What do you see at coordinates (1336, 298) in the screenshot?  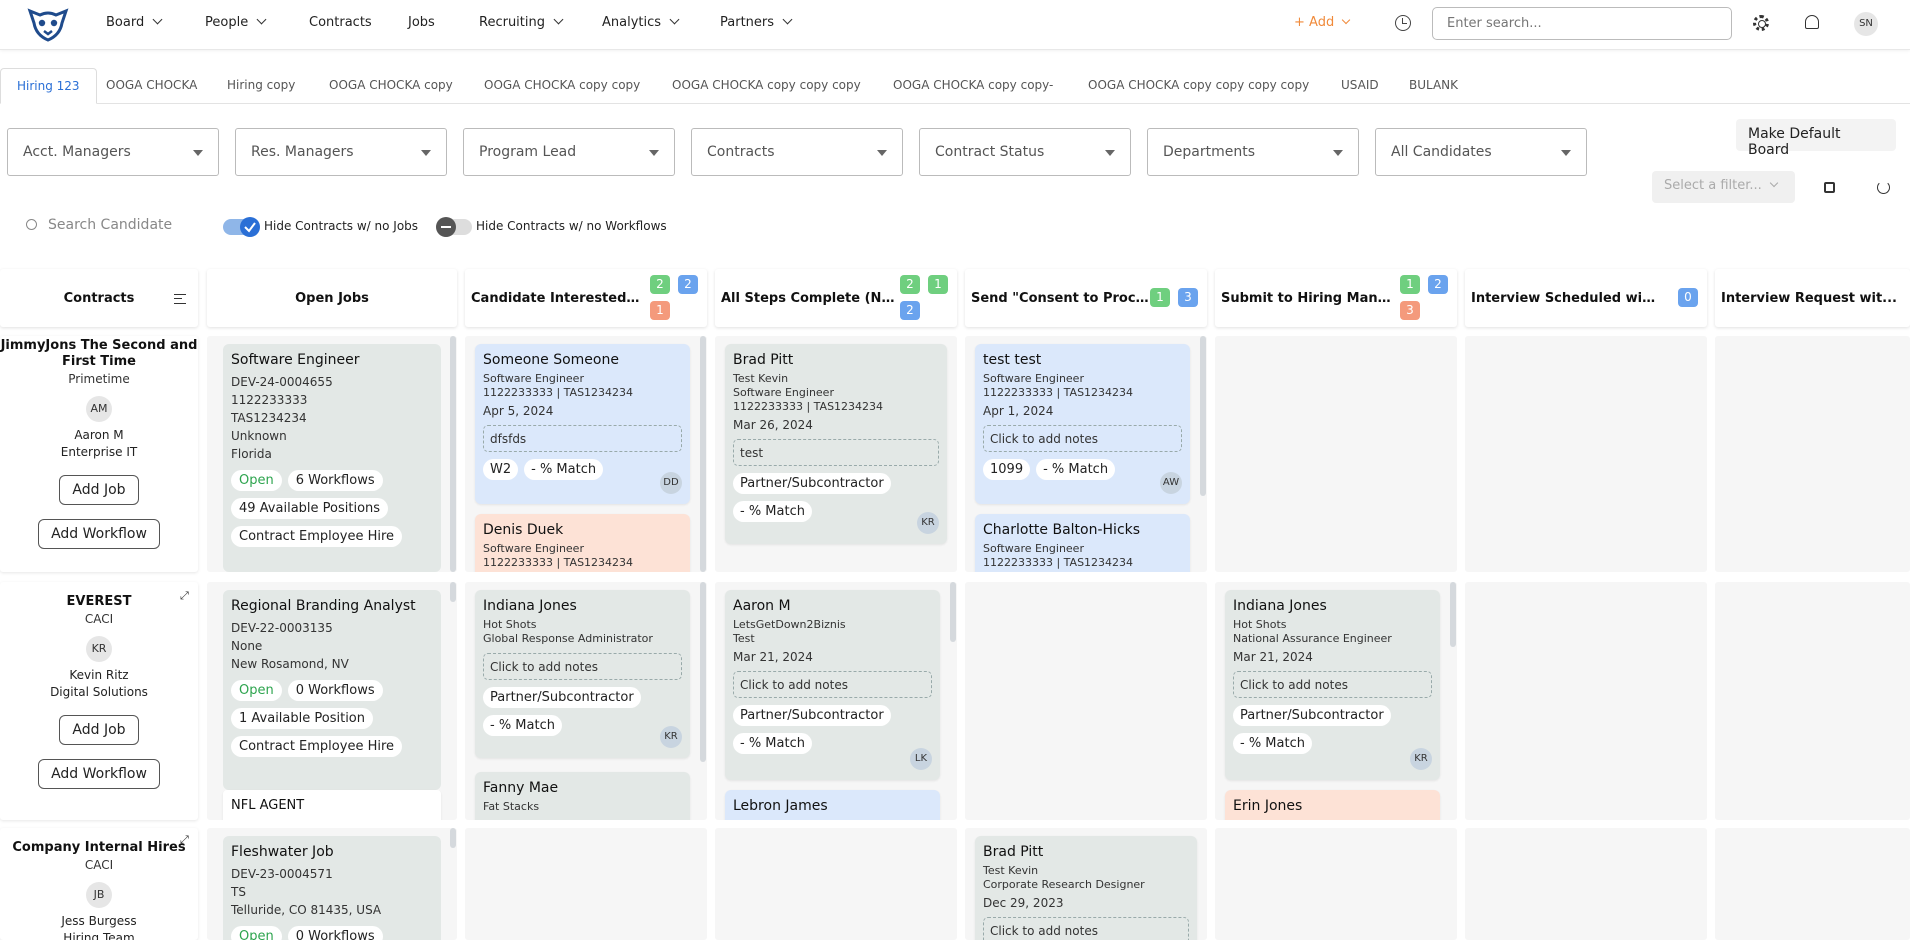 I see `column-header-submit-hiring-manager: Submit to Hiring Mana... 1 2 3` at bounding box center [1336, 298].